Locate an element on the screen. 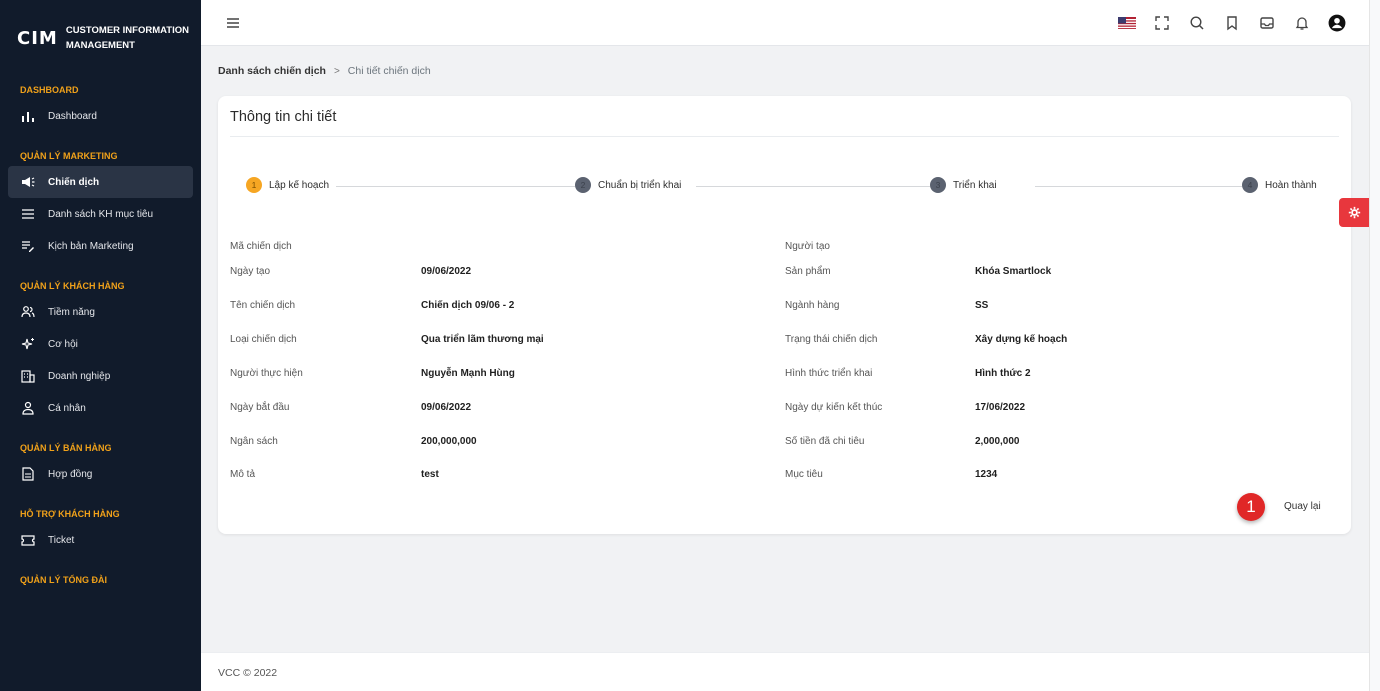  sidebar-item-opportunities: Cơ hội is located at coordinates (100, 344).